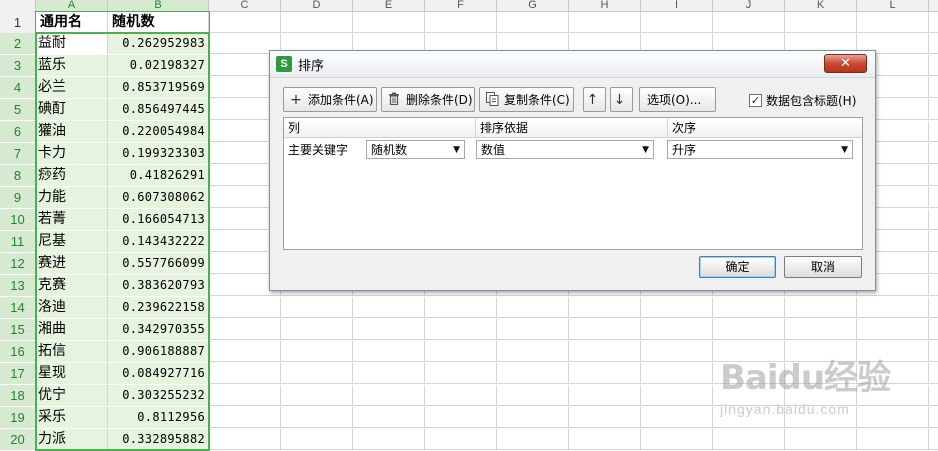  What do you see at coordinates (158, 197) in the screenshot?
I see `random-value-cell: 0.607308062` at bounding box center [158, 197].